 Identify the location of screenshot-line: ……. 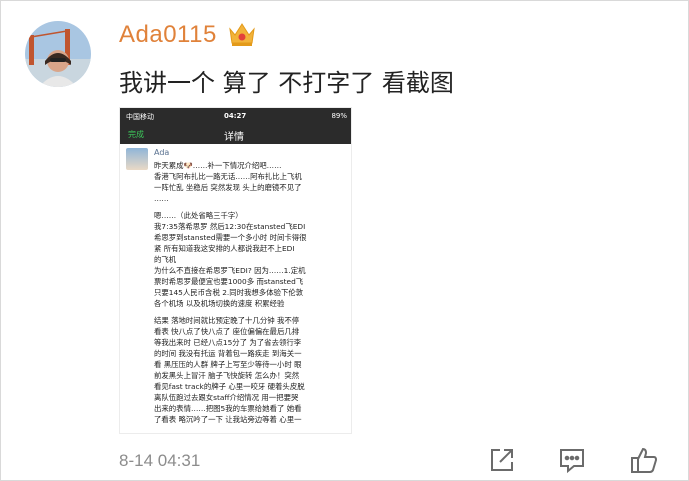
(161, 198).